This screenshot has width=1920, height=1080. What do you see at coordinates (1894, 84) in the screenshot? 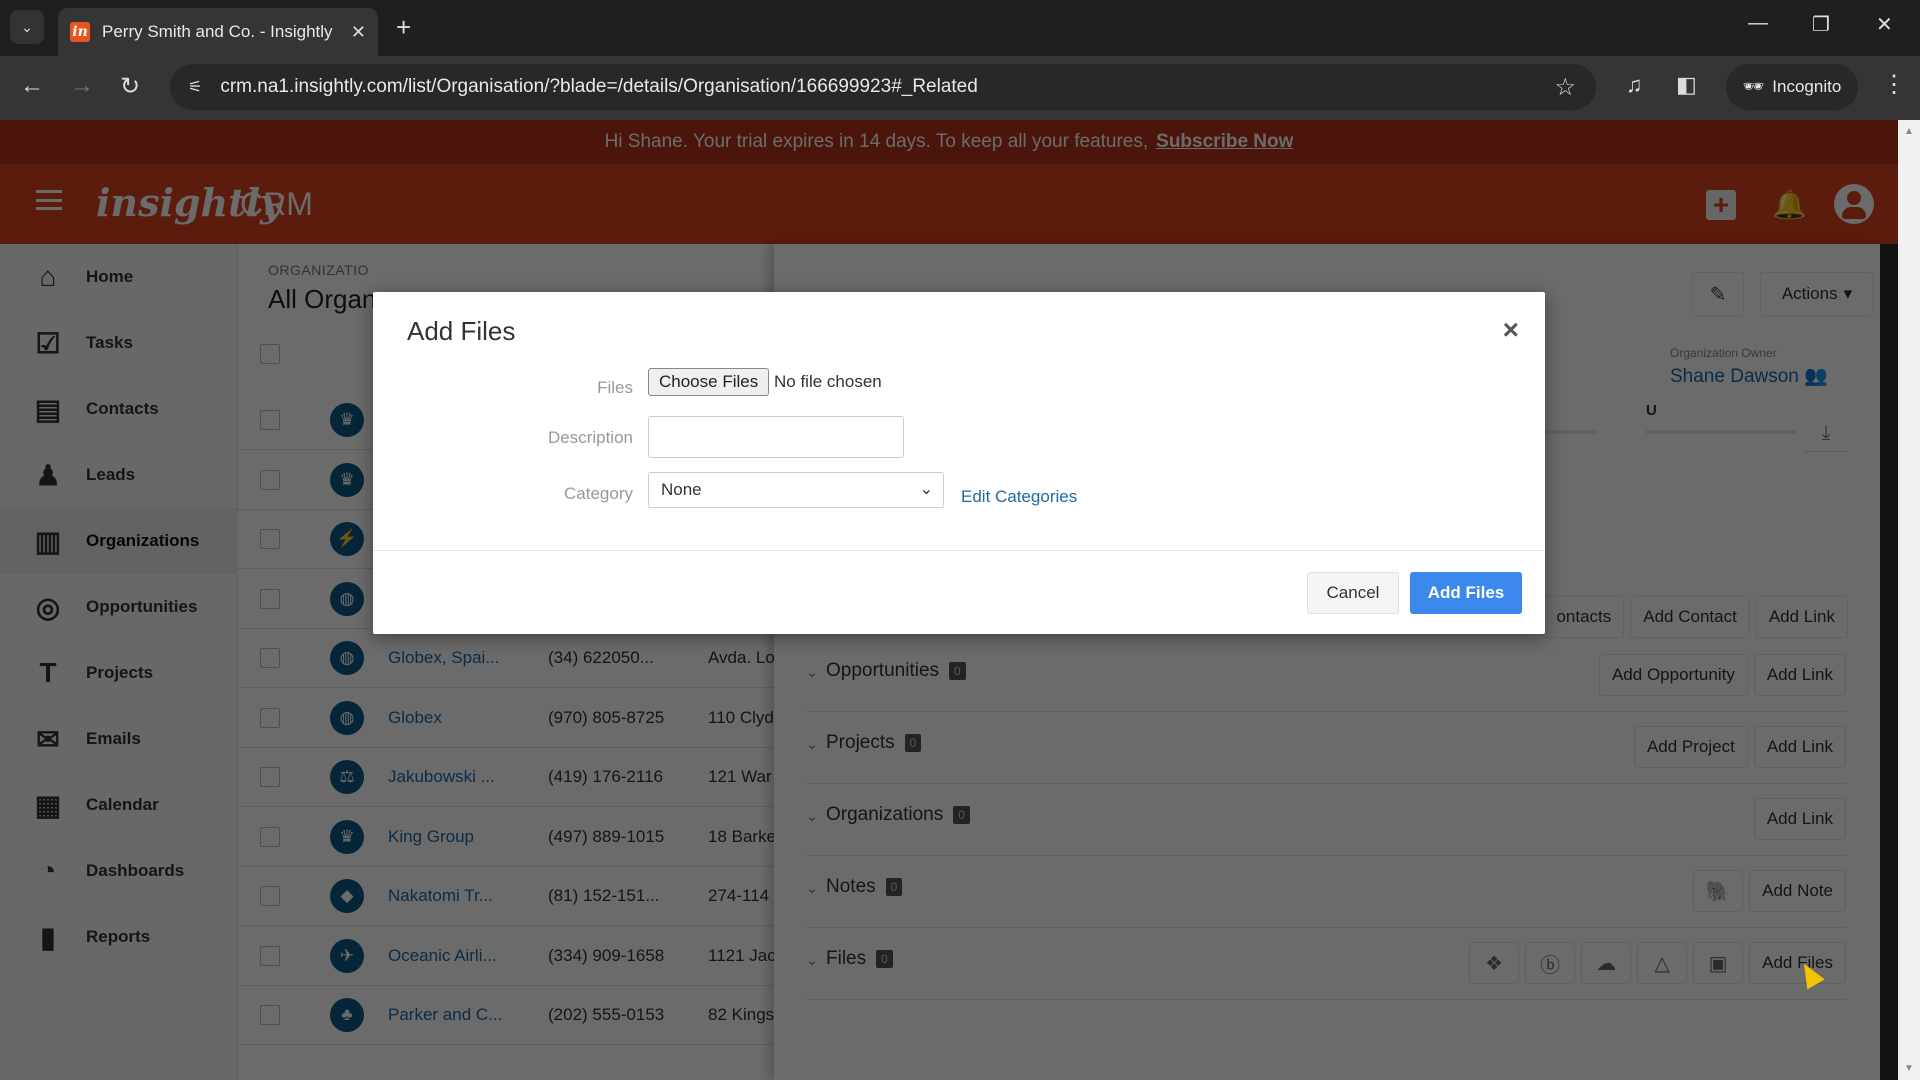
I see `browser-menu-icon: ⋮` at bounding box center [1894, 84].